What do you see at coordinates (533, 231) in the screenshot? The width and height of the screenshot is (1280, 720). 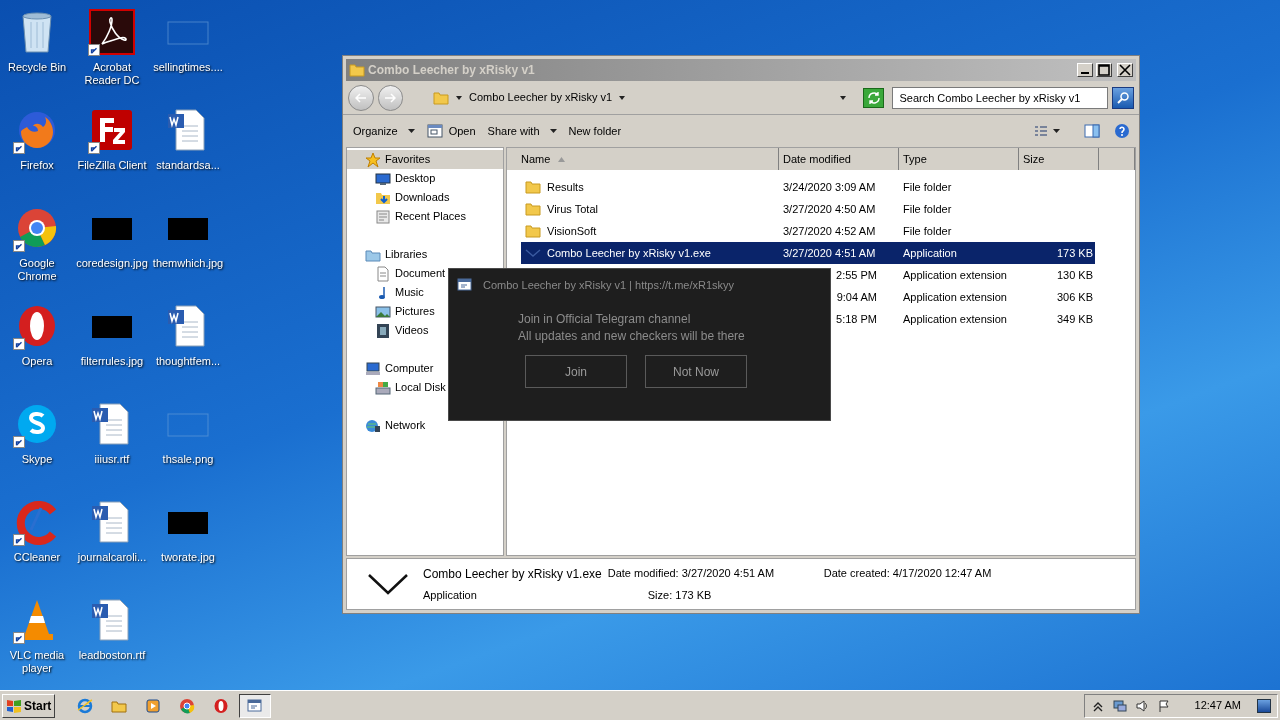 I see `folder-icon` at bounding box center [533, 231].